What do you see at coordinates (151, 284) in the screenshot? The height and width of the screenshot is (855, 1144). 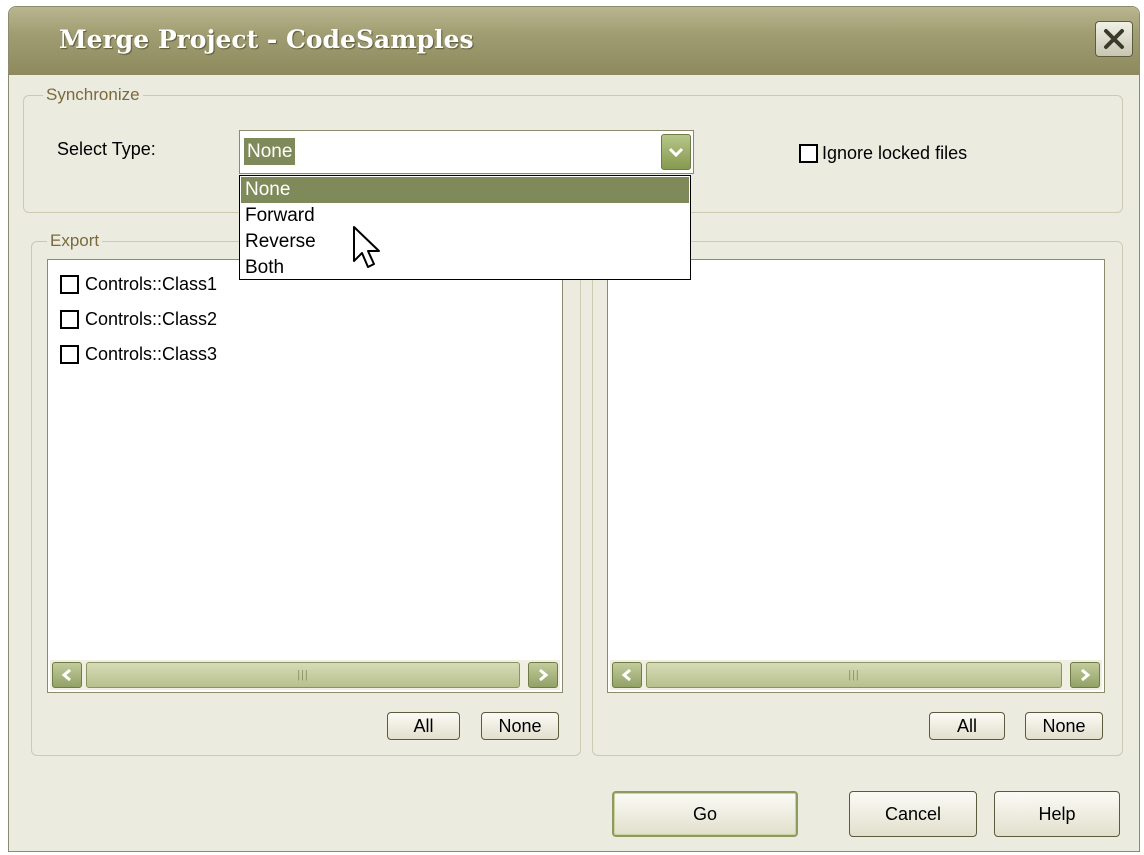 I see `list-item-label: Controls::Class1` at bounding box center [151, 284].